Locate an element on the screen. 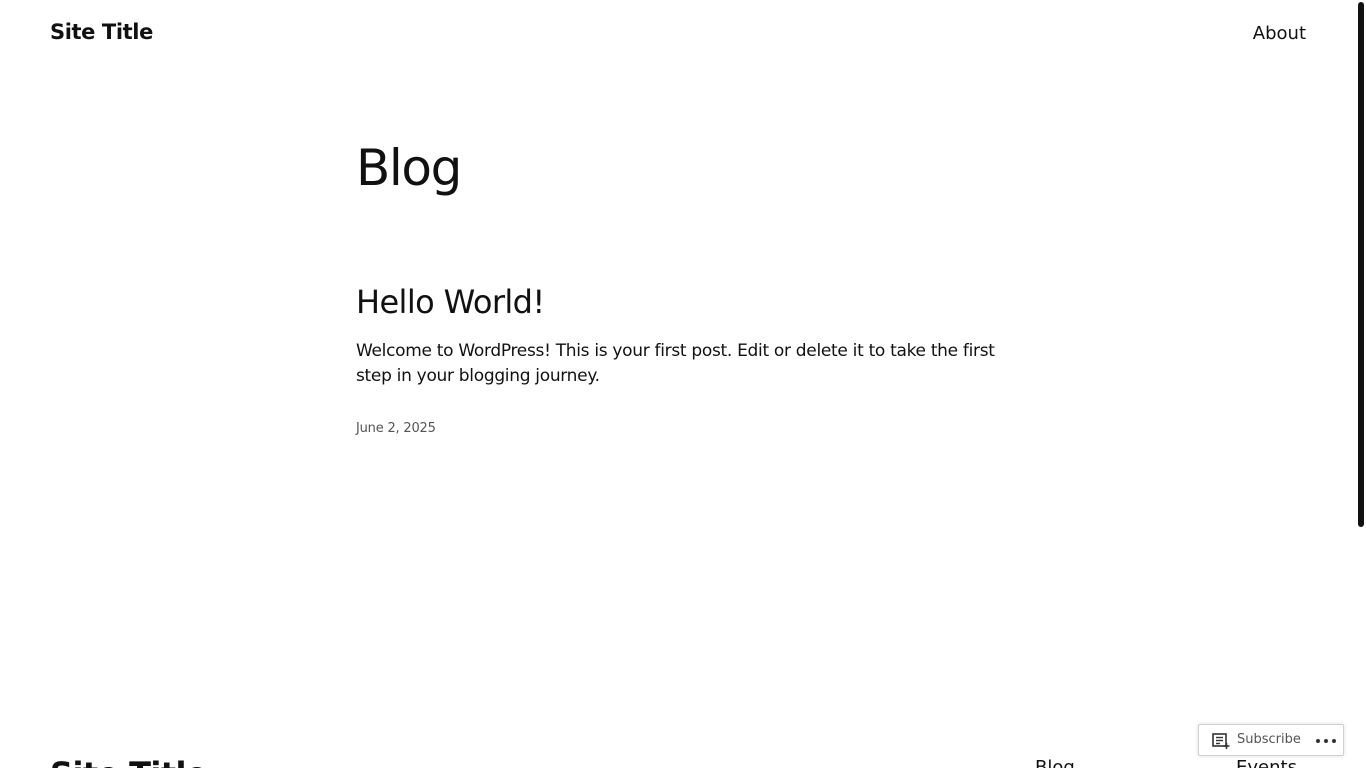  footer-site-title: Site Title is located at coordinates (129, 761).